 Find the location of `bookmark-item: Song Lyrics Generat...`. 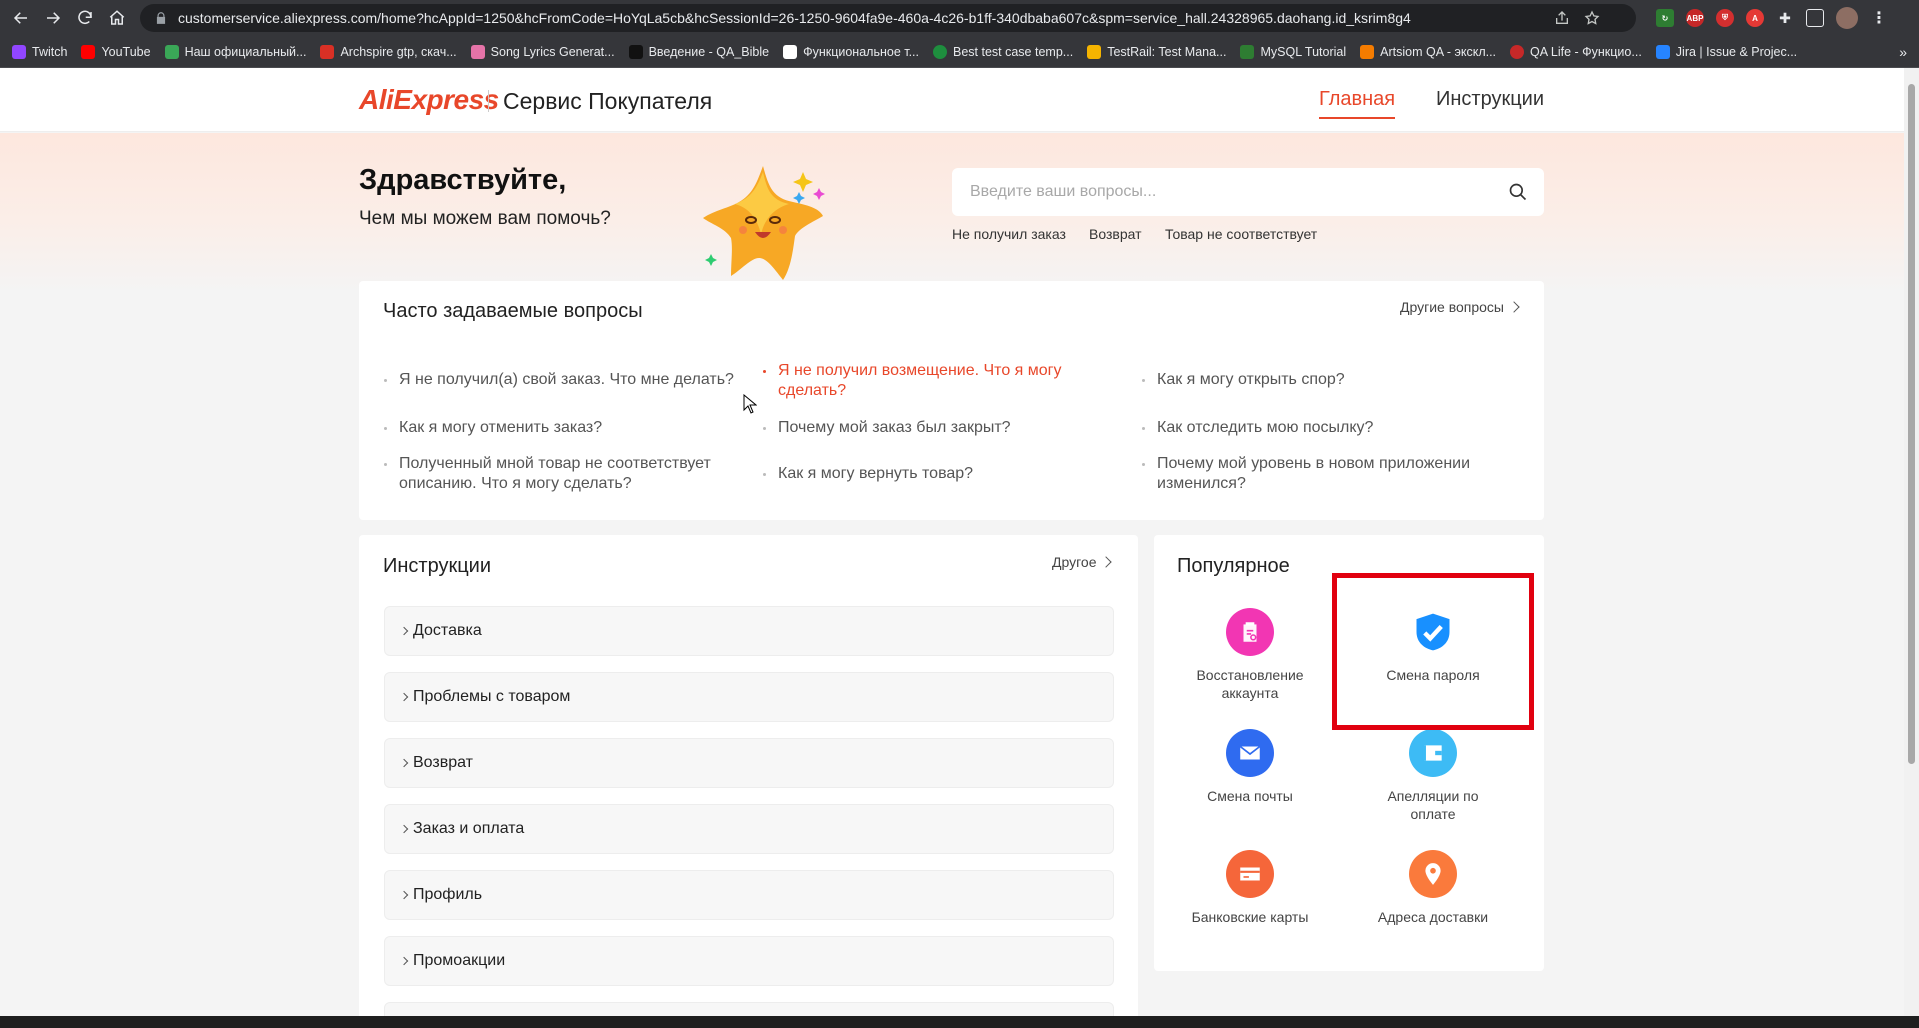

bookmark-item: Song Lyrics Generat... is located at coordinates (542, 51).